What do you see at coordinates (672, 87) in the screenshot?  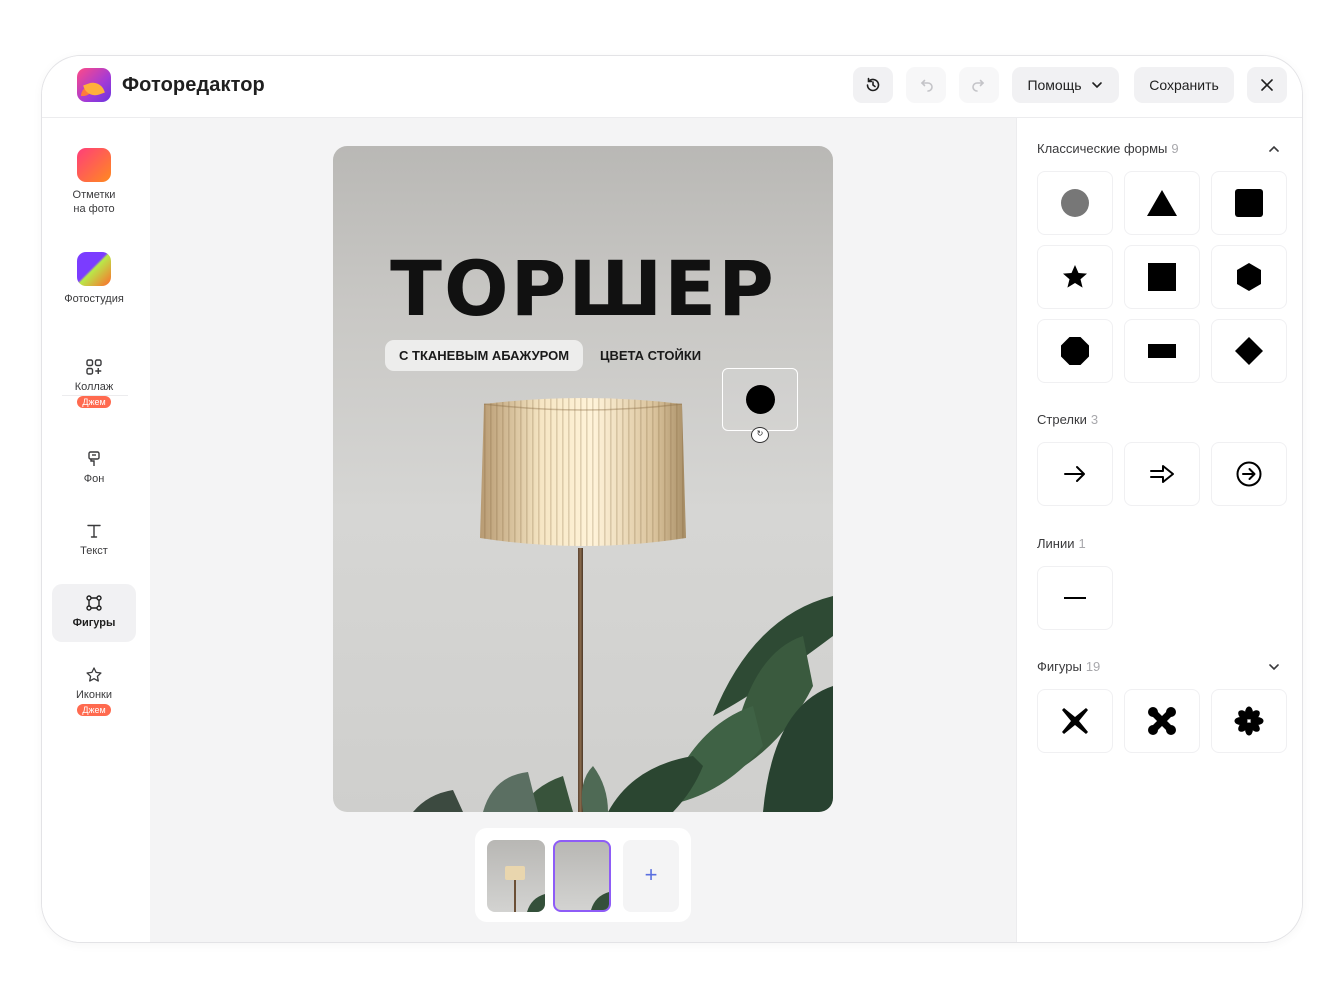 I see `header: Фоторедактор Помощь Сохранить` at bounding box center [672, 87].